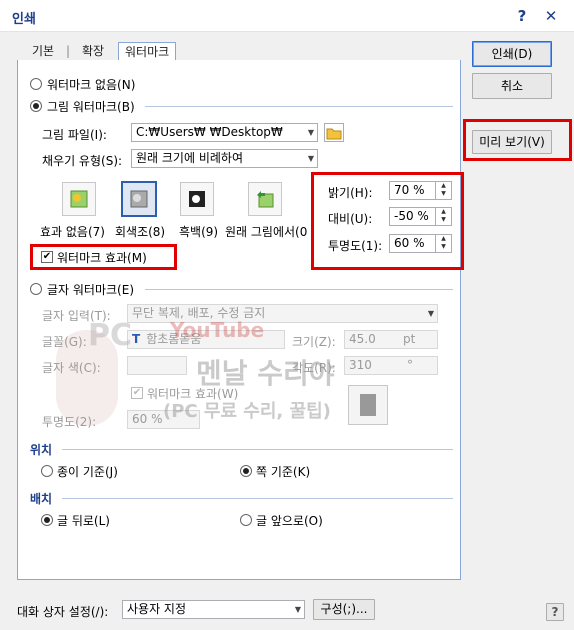 This screenshot has height=630, width=574. Describe the element at coordinates (93, 51) in the screenshot. I see `tab-extended: 확장` at that location.